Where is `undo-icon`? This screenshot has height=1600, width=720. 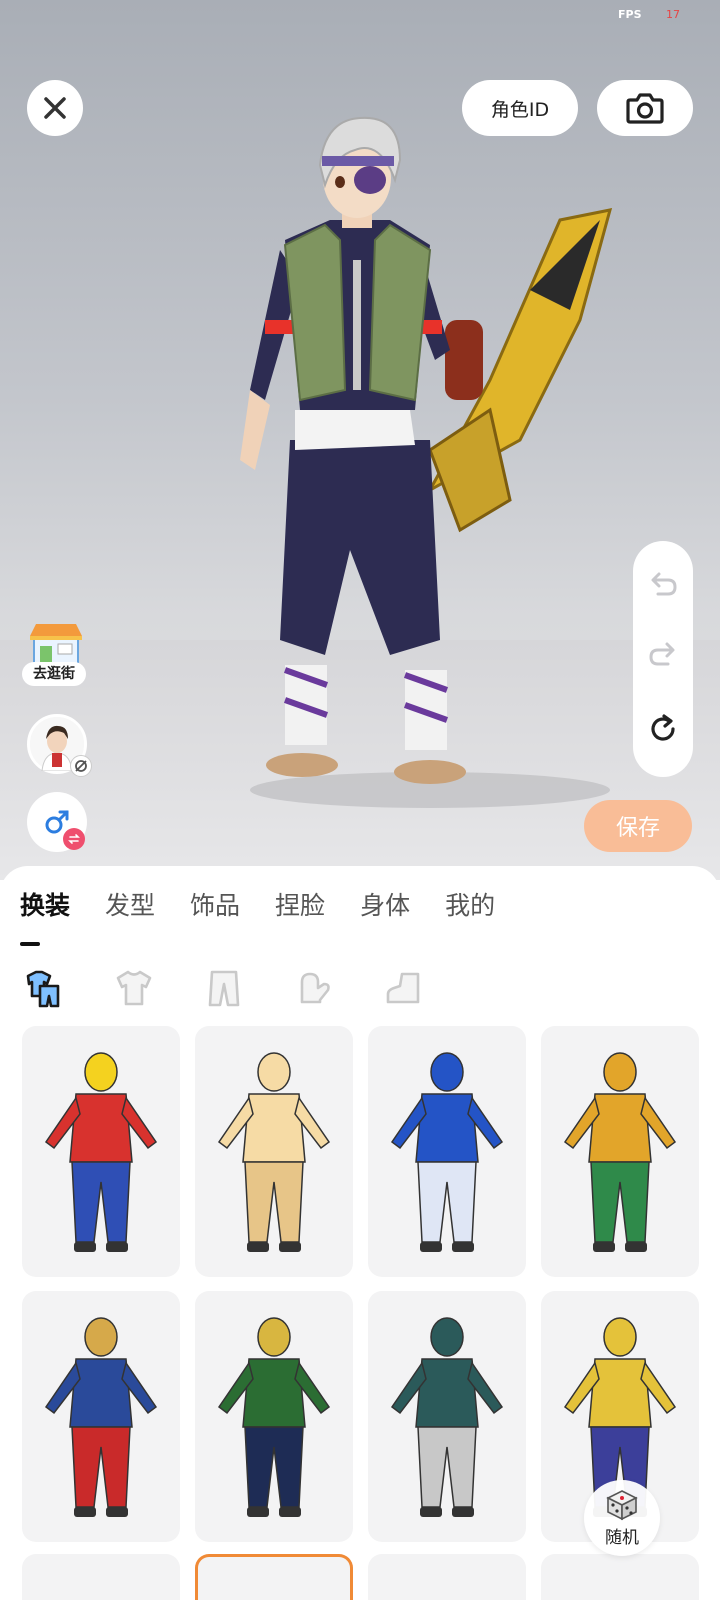 undo-icon is located at coordinates (664, 584).